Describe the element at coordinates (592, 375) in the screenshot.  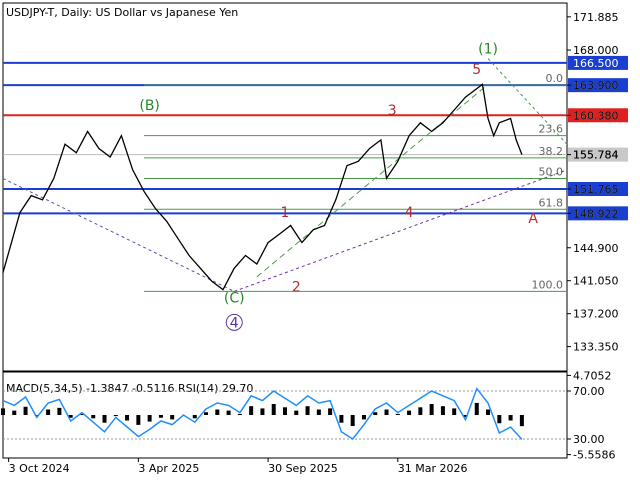
I see `indicator-tick-label: 4.7052` at that location.